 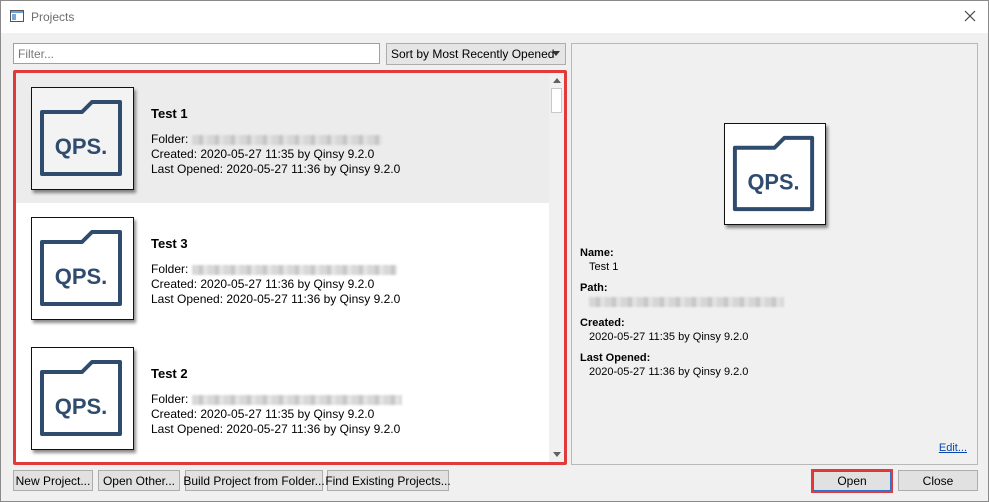 What do you see at coordinates (938, 480) in the screenshot?
I see `close-button: Close` at bounding box center [938, 480].